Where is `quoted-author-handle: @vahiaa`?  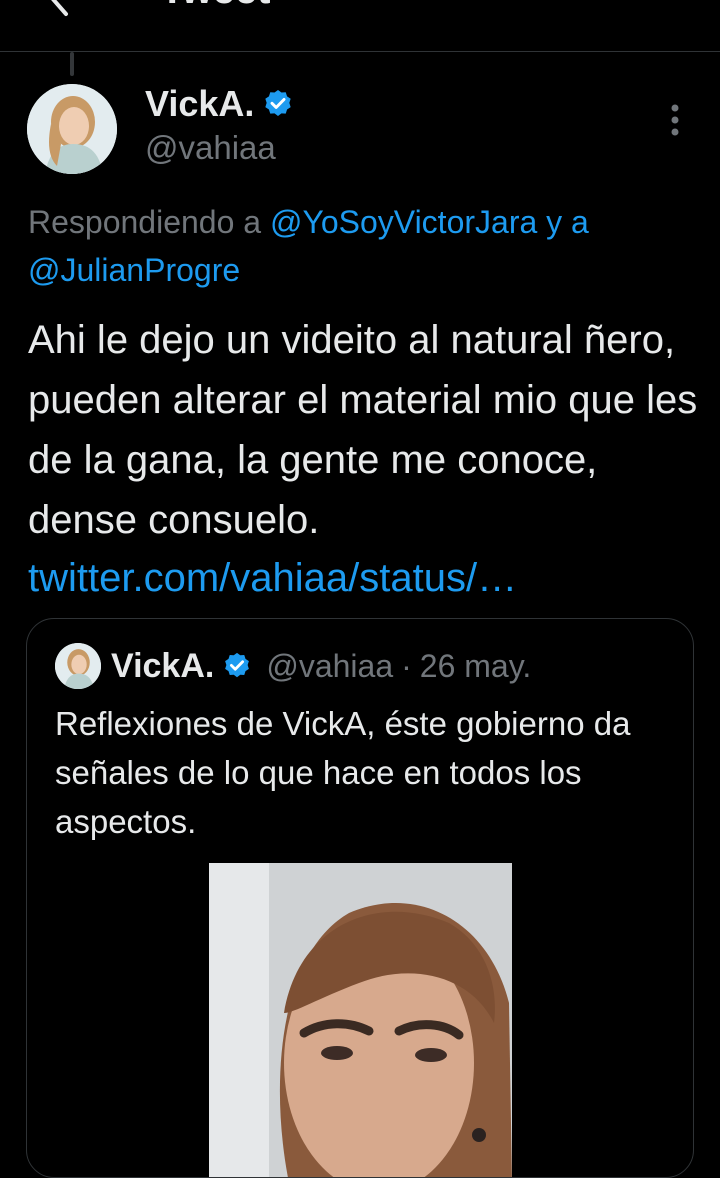 quoted-author-handle: @vahiaa is located at coordinates (329, 666).